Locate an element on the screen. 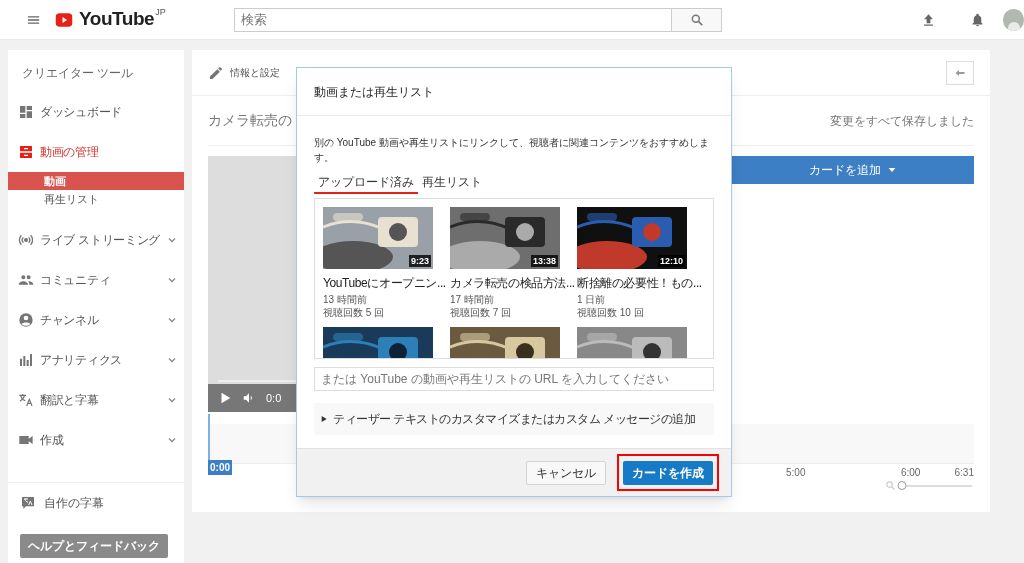 This screenshot has height=563, width=1024. dashboard-icon is located at coordinates (26, 112).